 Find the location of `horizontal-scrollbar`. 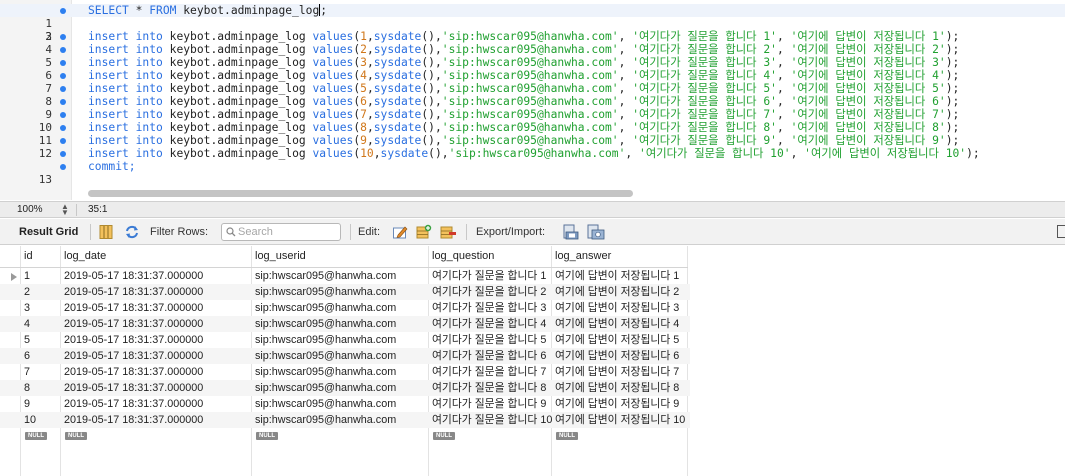

horizontal-scrollbar is located at coordinates (360, 193).